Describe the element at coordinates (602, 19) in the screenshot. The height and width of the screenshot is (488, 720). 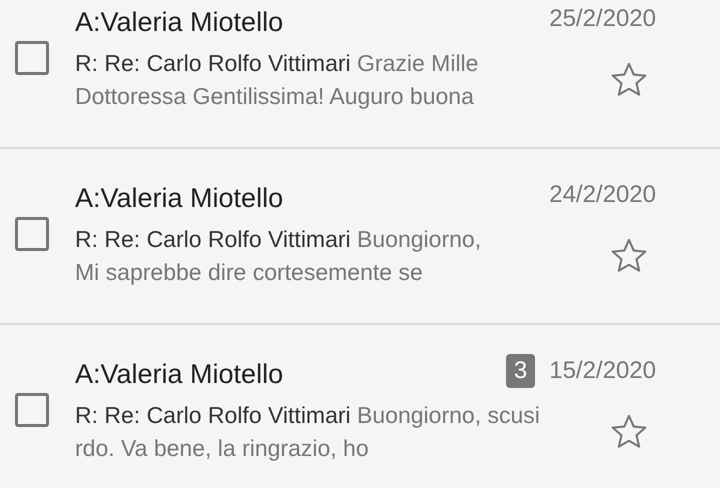
I see `message-date: 25/2/2020` at that location.